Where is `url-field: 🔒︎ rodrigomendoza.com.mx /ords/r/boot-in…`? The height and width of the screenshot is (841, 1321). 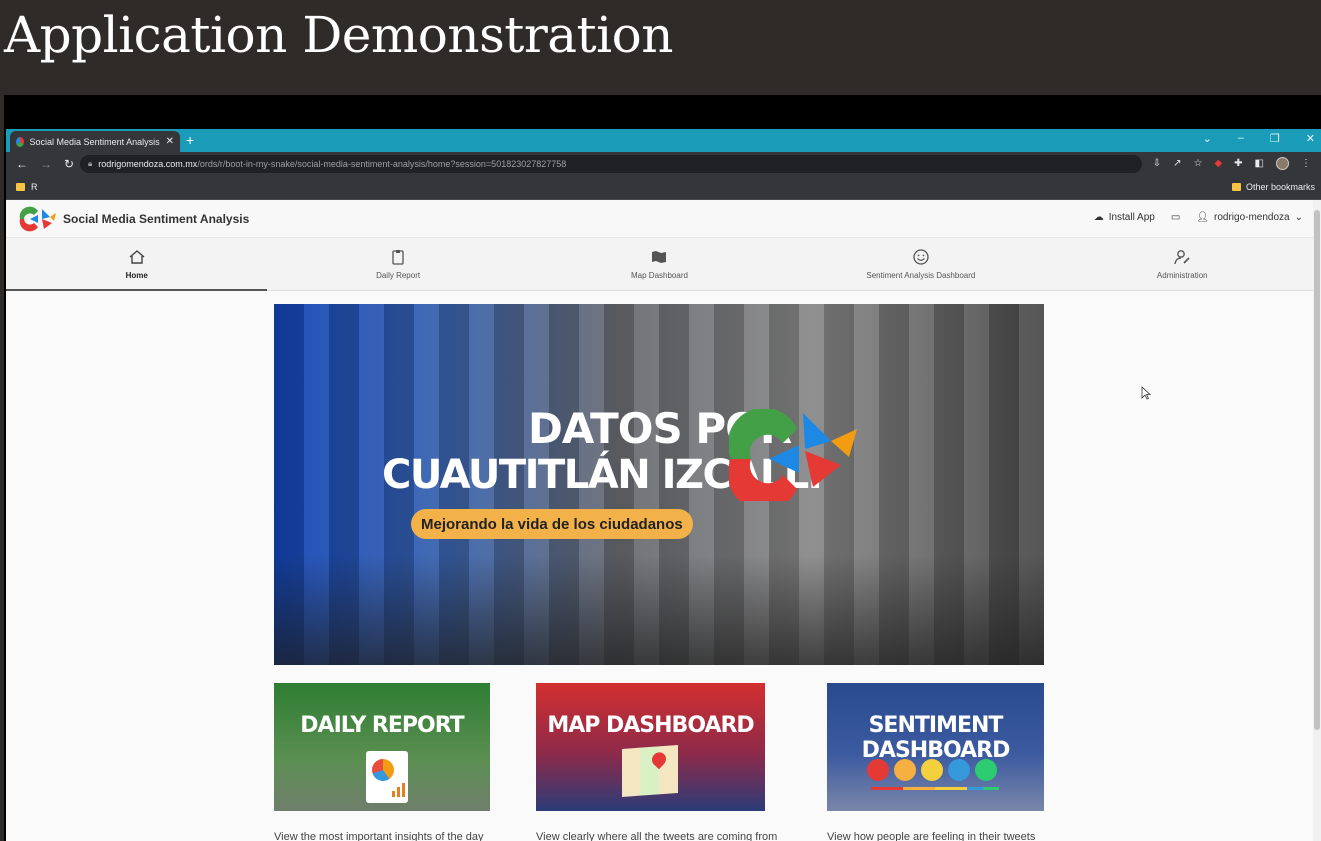 url-field: 🔒︎ rodrigomendoza.com.mx /ords/r/boot-in… is located at coordinates (611, 164).